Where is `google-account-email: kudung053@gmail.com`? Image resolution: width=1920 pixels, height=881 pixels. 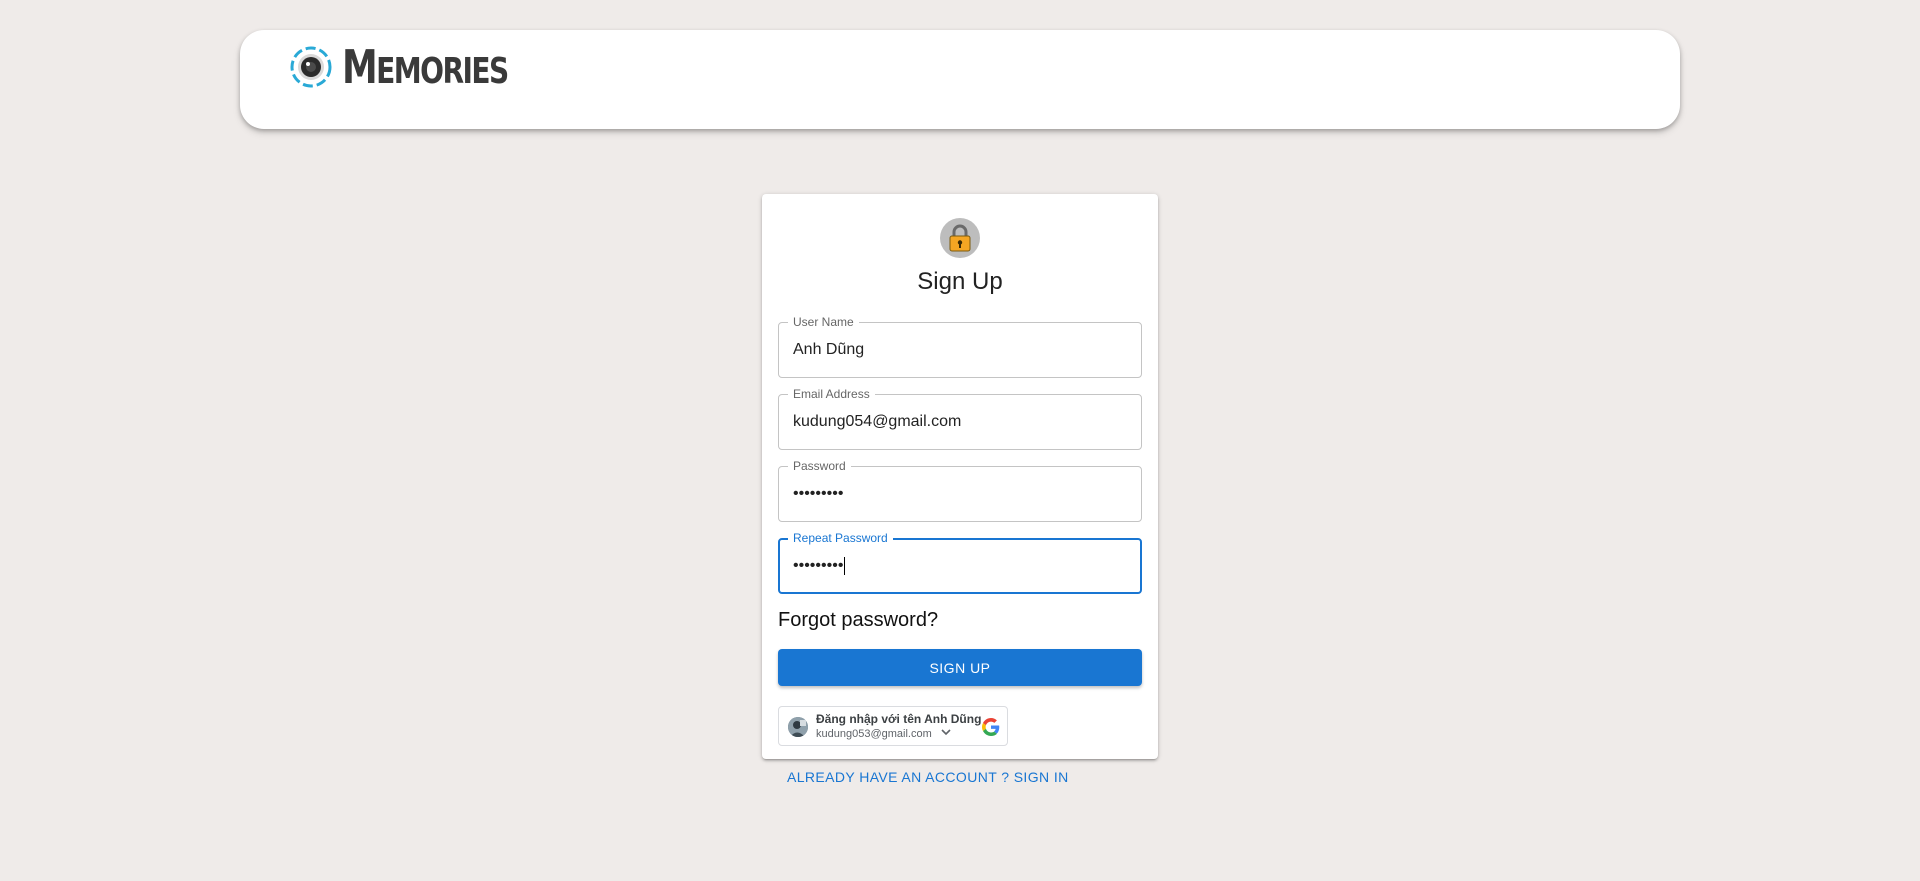 google-account-email: kudung053@gmail.com is located at coordinates (874, 734).